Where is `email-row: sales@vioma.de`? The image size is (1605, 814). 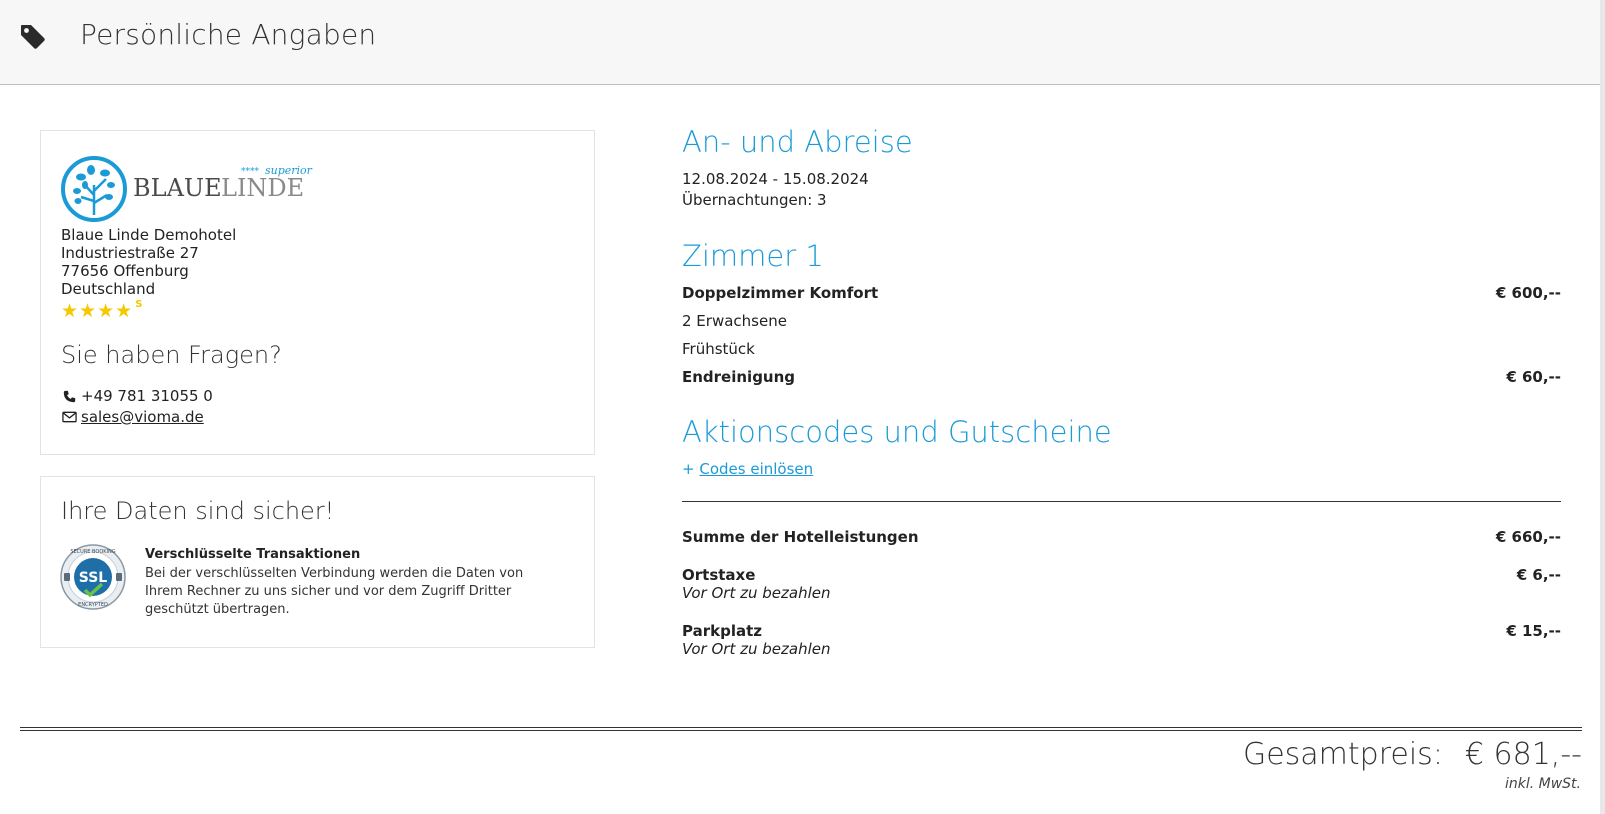 email-row: sales@vioma.de is located at coordinates (132, 417).